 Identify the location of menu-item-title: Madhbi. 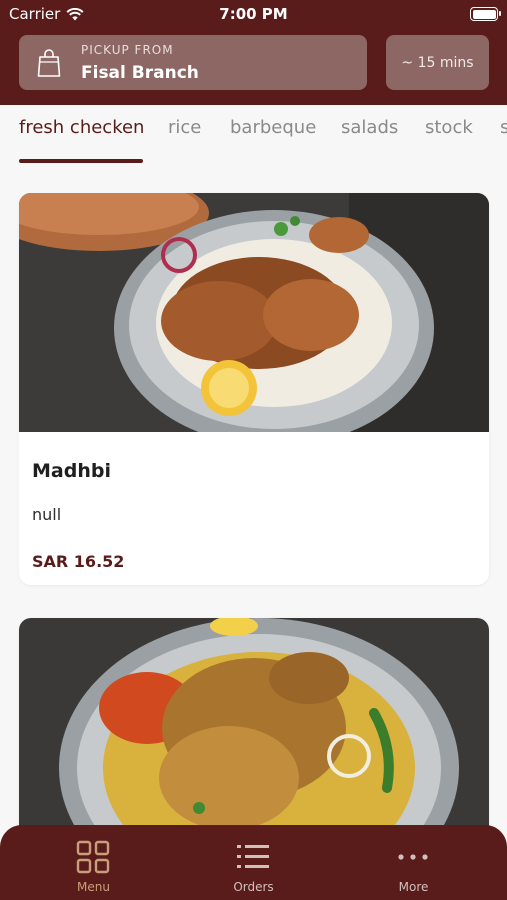
(71, 471).